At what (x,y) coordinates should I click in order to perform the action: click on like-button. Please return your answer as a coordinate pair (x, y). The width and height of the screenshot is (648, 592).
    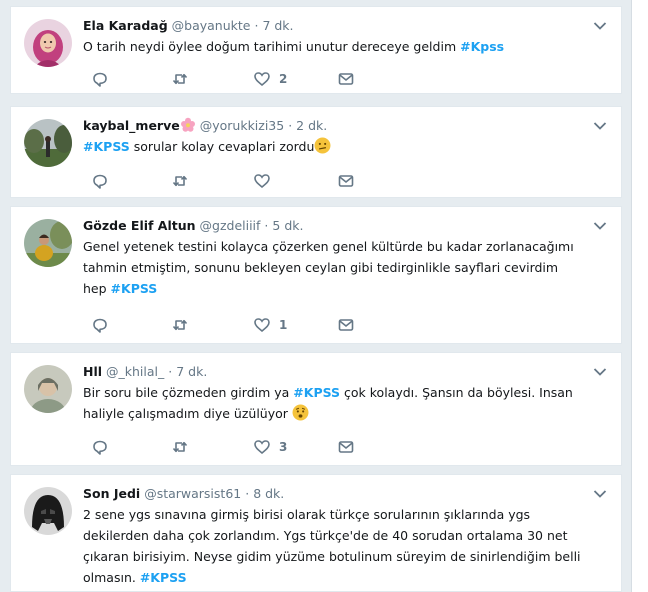
    Looking at the image, I should click on (266, 181).